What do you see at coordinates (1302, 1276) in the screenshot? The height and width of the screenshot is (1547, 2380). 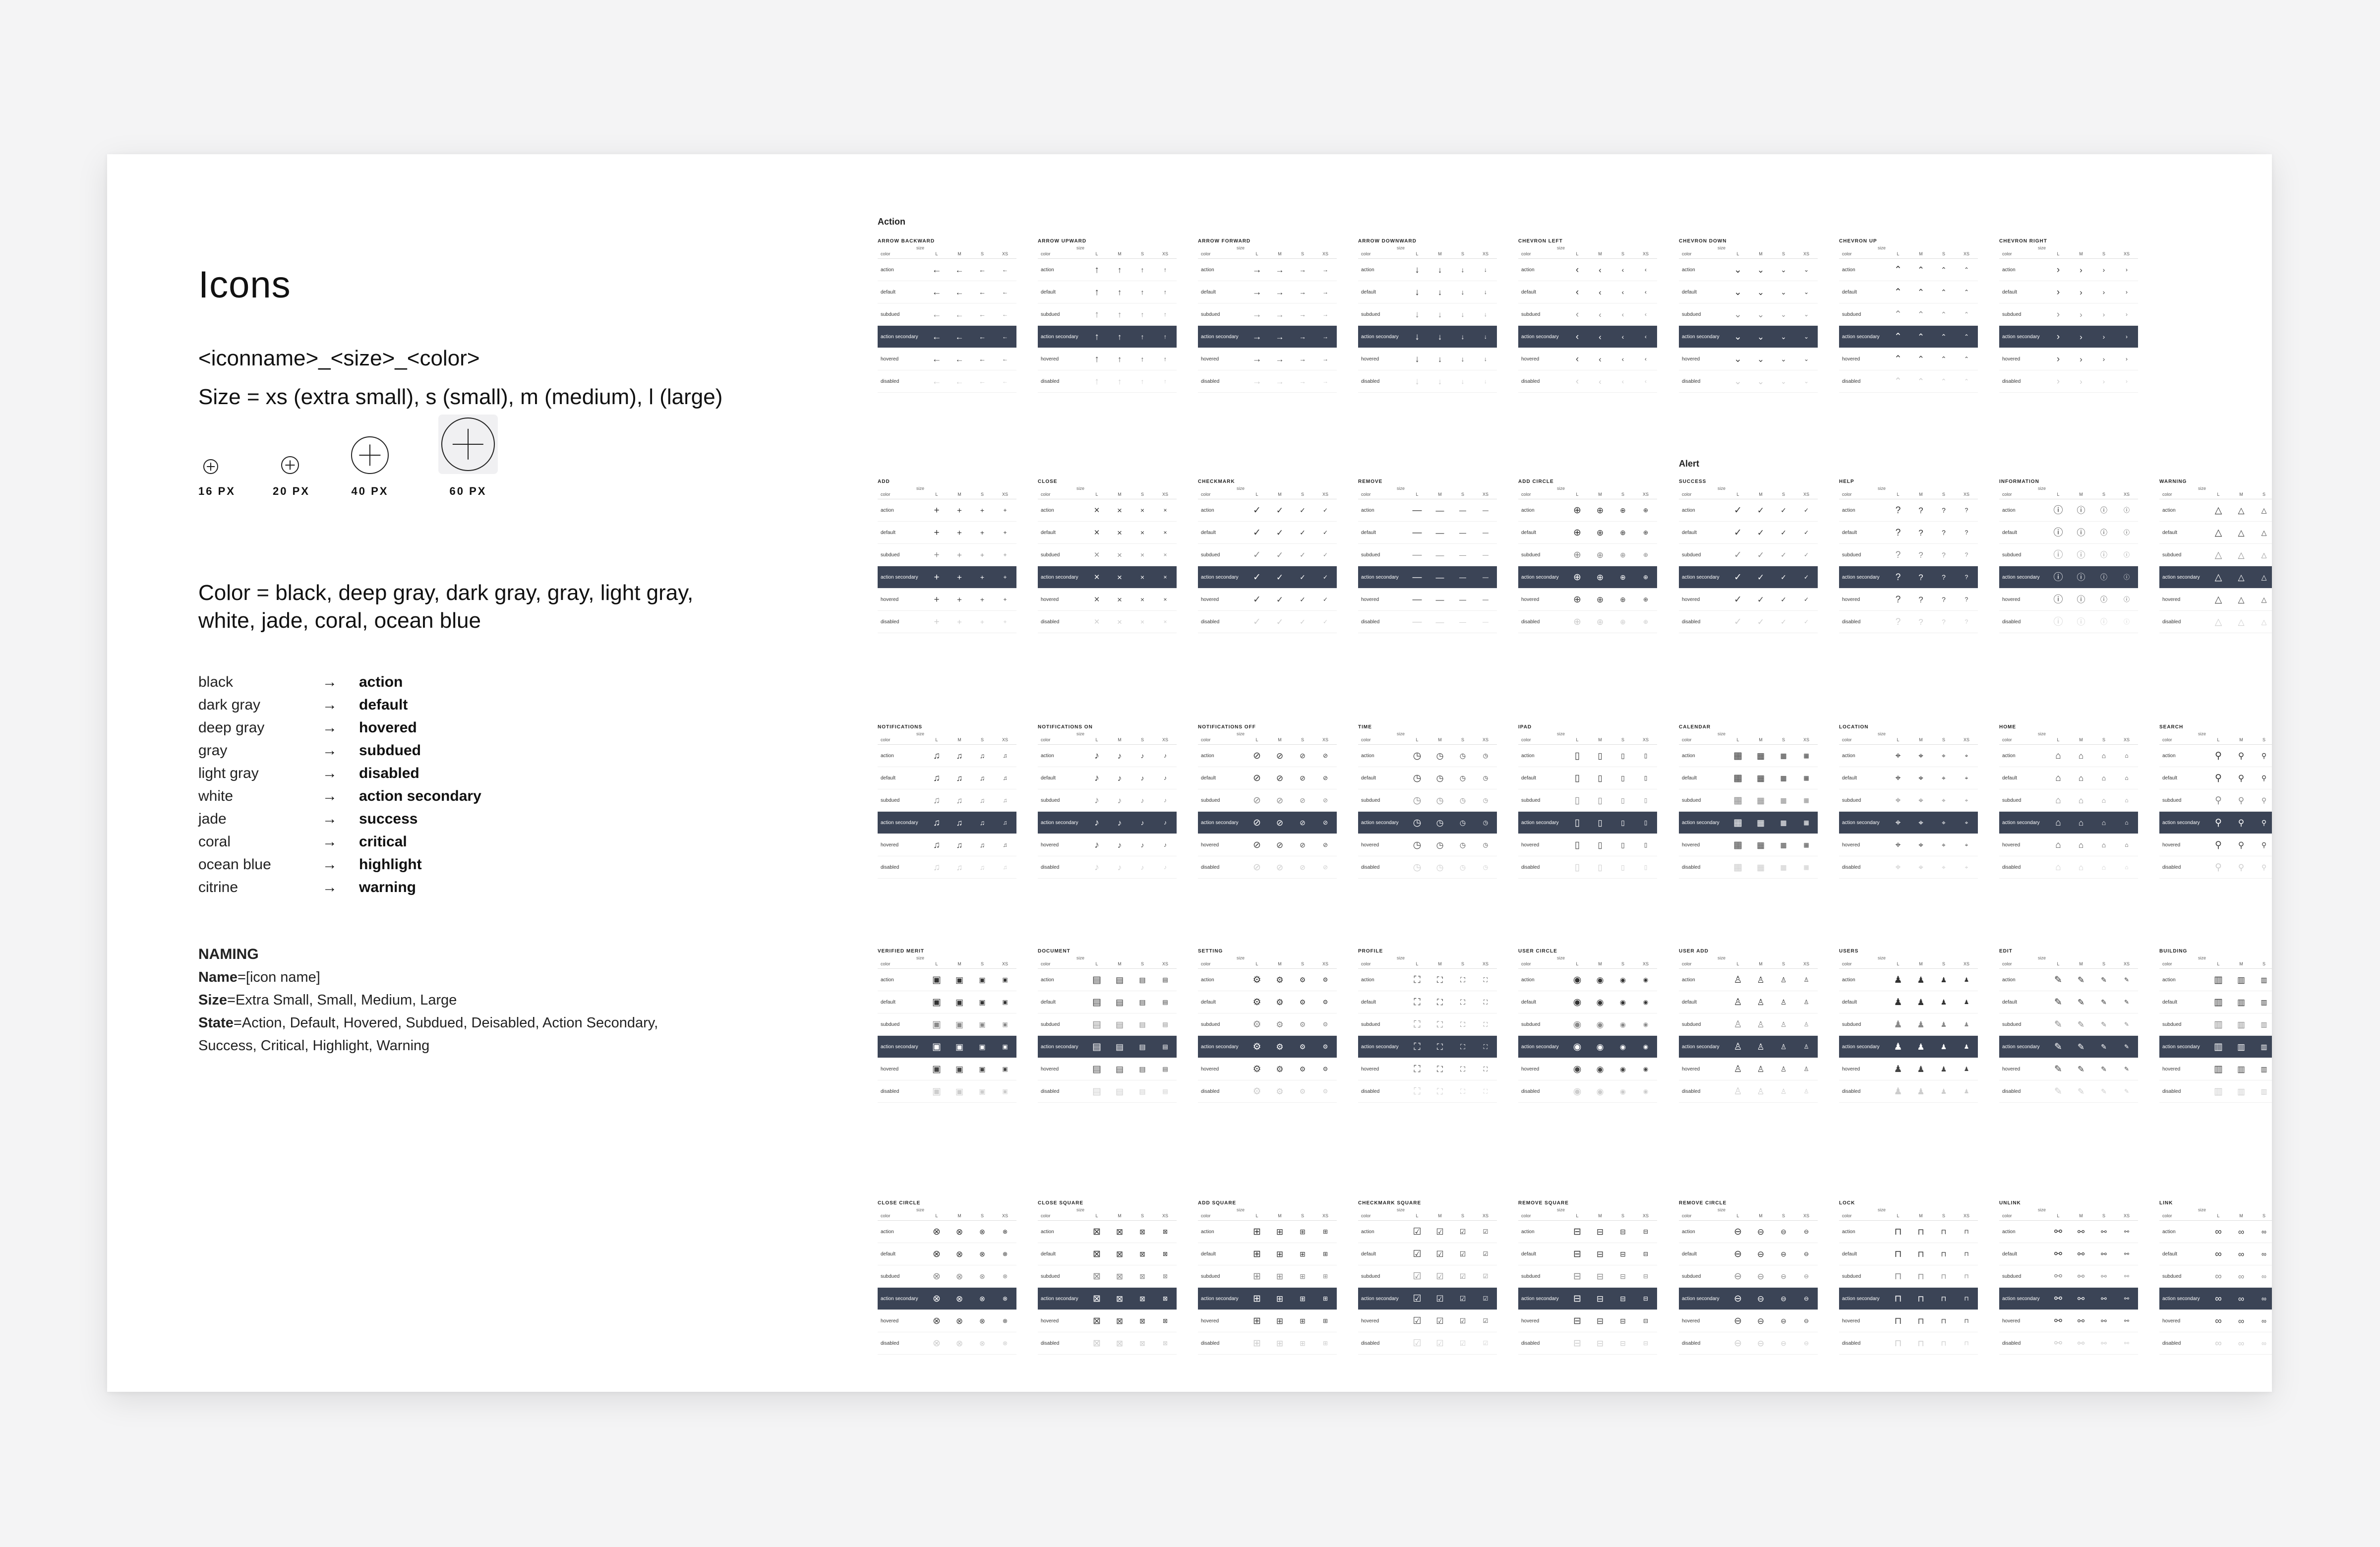 I see `glyph-icon: ⊞` at bounding box center [1302, 1276].